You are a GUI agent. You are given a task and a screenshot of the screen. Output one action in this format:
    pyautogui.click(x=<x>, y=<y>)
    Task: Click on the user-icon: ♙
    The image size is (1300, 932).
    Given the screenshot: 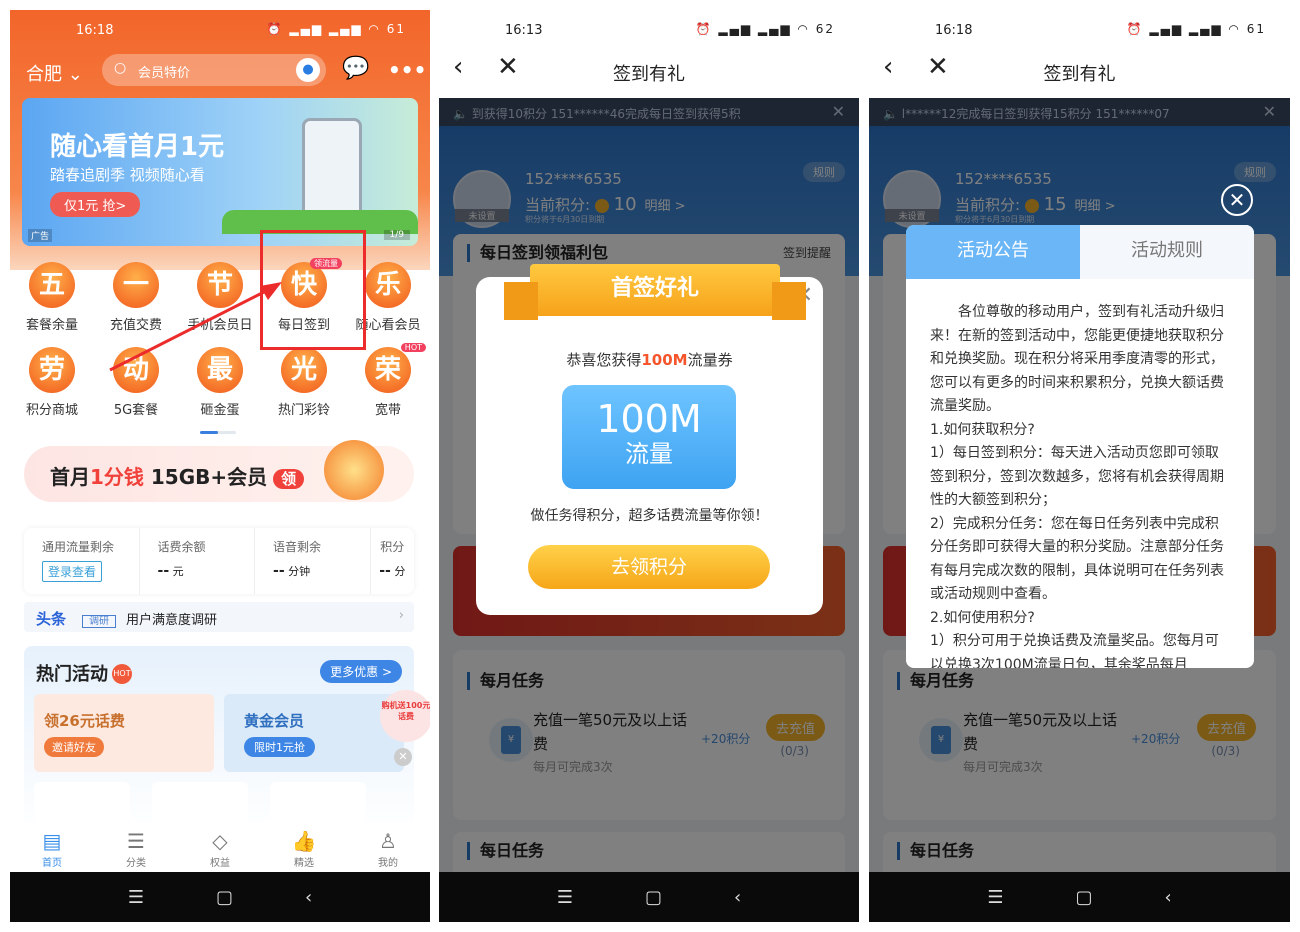 What is the action you would take?
    pyautogui.click(x=388, y=841)
    